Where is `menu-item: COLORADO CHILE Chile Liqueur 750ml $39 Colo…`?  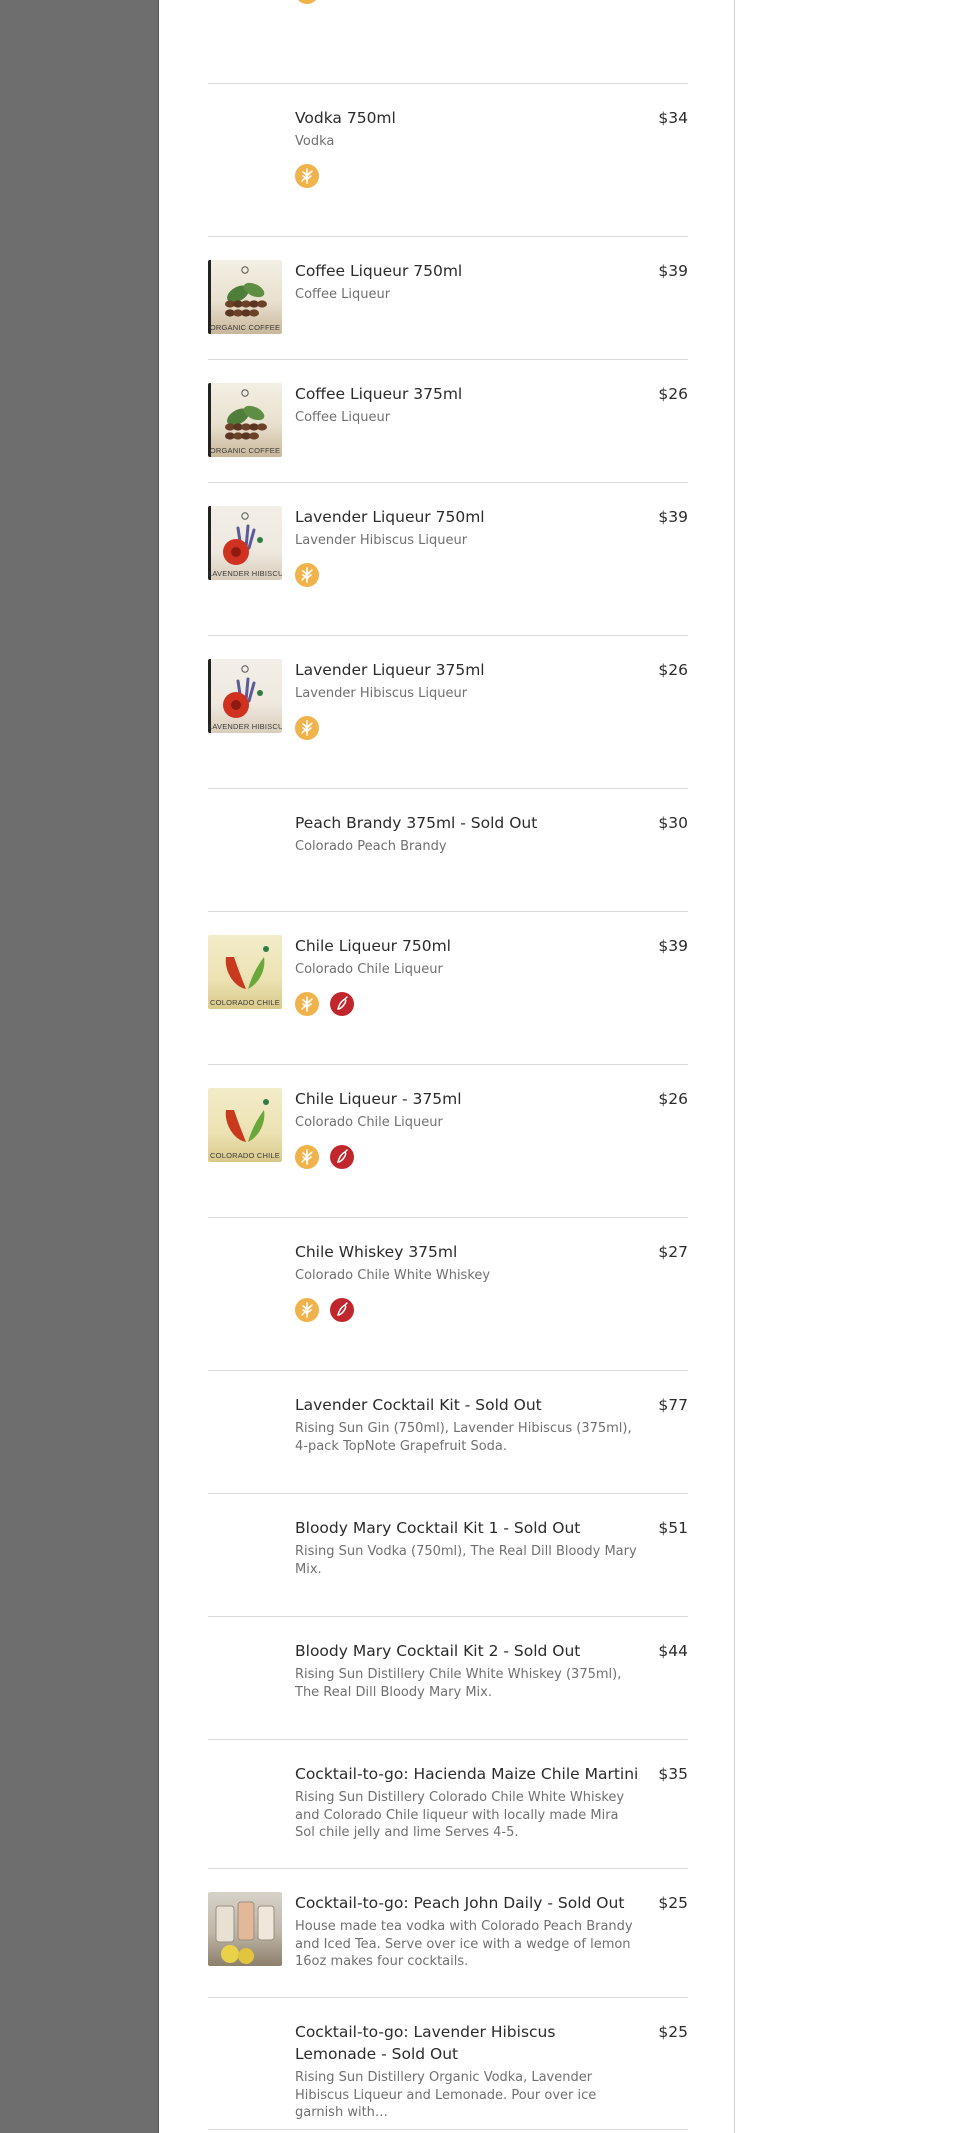 menu-item: COLORADO CHILE Chile Liqueur 750ml $39 Colo… is located at coordinates (448, 987).